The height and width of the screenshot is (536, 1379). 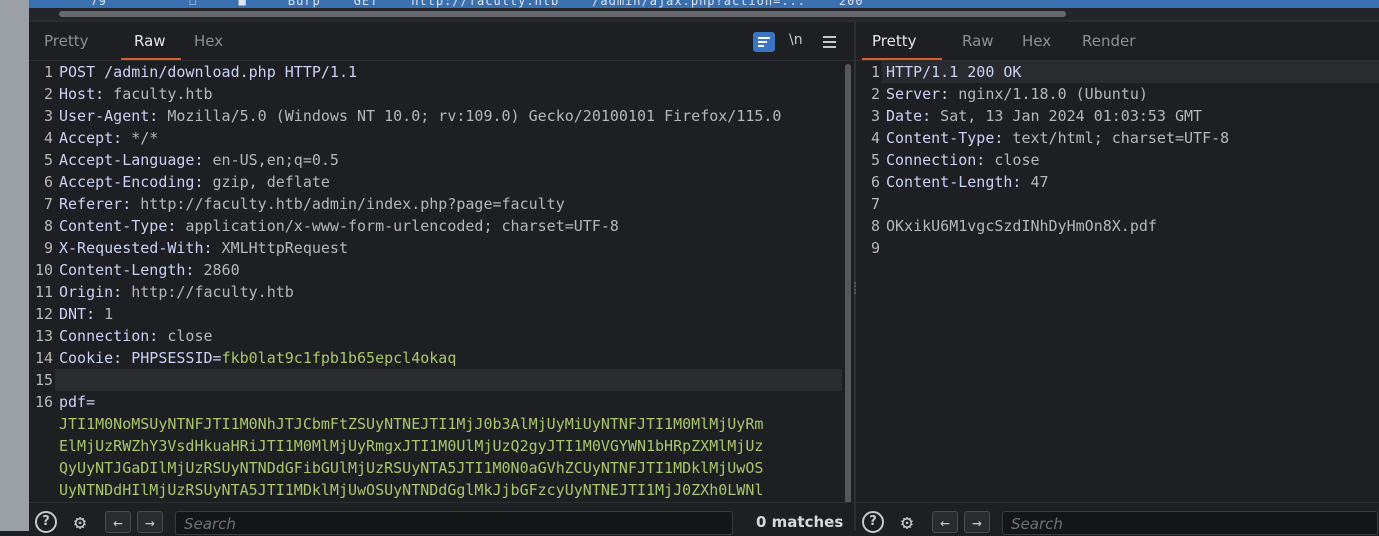 I want to click on tab-response-render: Render, so click(x=1108, y=41).